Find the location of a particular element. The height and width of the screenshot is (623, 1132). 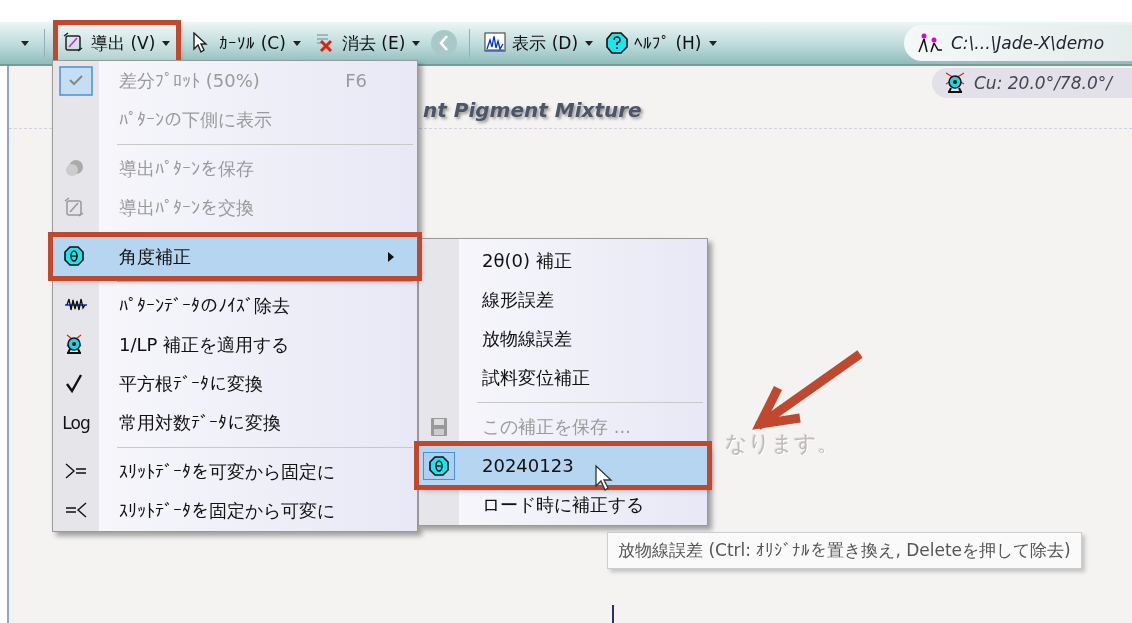

menu-item: 線形誤差 is located at coordinates (563, 299).